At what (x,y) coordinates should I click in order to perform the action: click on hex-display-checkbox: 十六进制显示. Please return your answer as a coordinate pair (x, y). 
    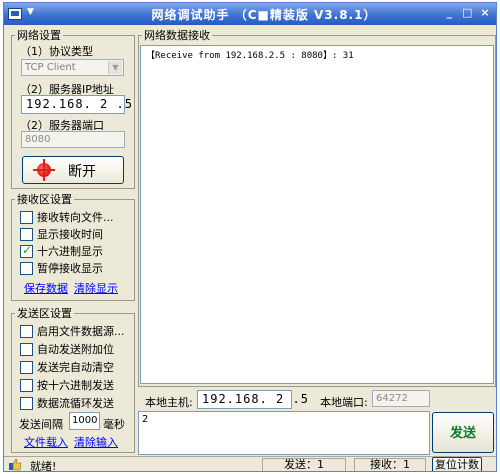
    Looking at the image, I should click on (61, 251).